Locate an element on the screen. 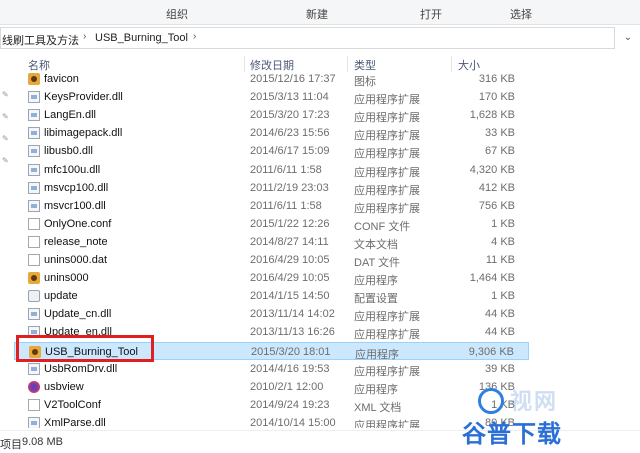 The image size is (640, 453). file-row: update 2014/1/15 14:50 配置设置 1 KB is located at coordinates (271, 296).